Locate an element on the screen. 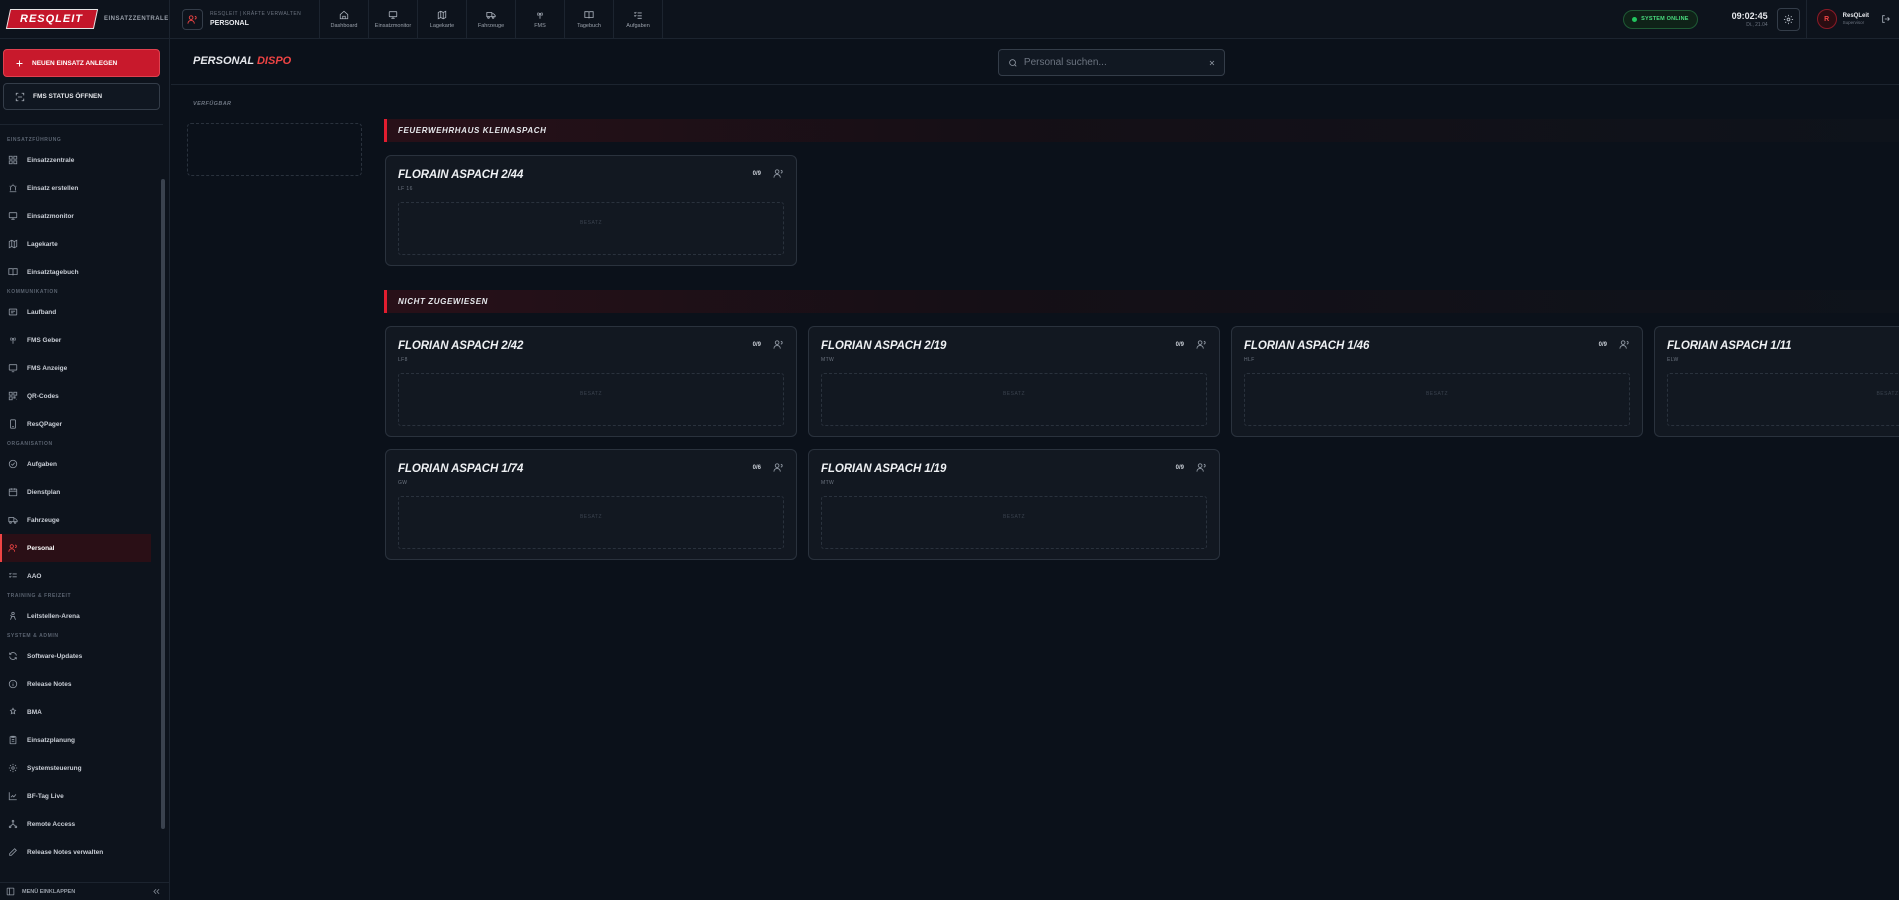 Image resolution: width=1899 pixels, height=900 pixels. vehicle-card: FLORIAN ASPACH 1/74 GW 0/6 BESATZ is located at coordinates (591, 504).